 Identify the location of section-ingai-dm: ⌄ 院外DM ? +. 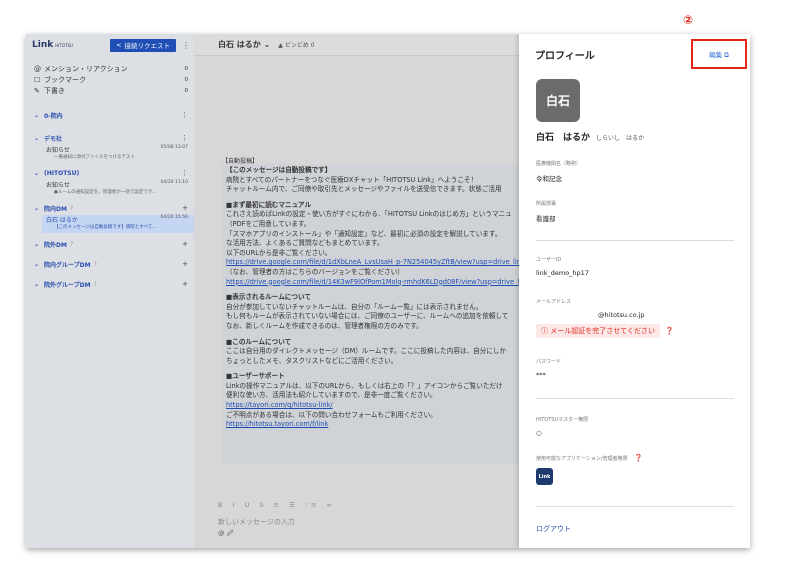
(110, 244).